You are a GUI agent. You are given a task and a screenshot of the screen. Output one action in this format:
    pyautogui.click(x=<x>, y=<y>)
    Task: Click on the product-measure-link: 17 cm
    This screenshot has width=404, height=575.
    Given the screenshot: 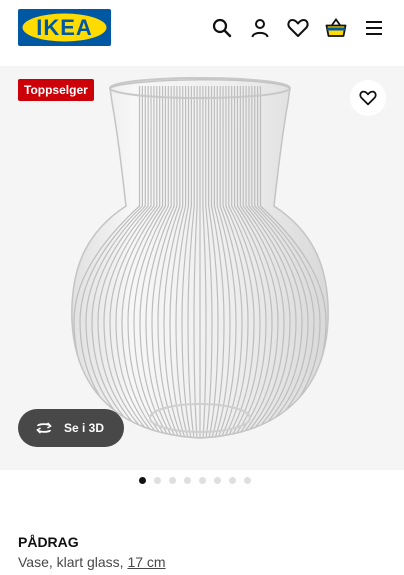 What is the action you would take?
    pyautogui.click(x=146, y=562)
    